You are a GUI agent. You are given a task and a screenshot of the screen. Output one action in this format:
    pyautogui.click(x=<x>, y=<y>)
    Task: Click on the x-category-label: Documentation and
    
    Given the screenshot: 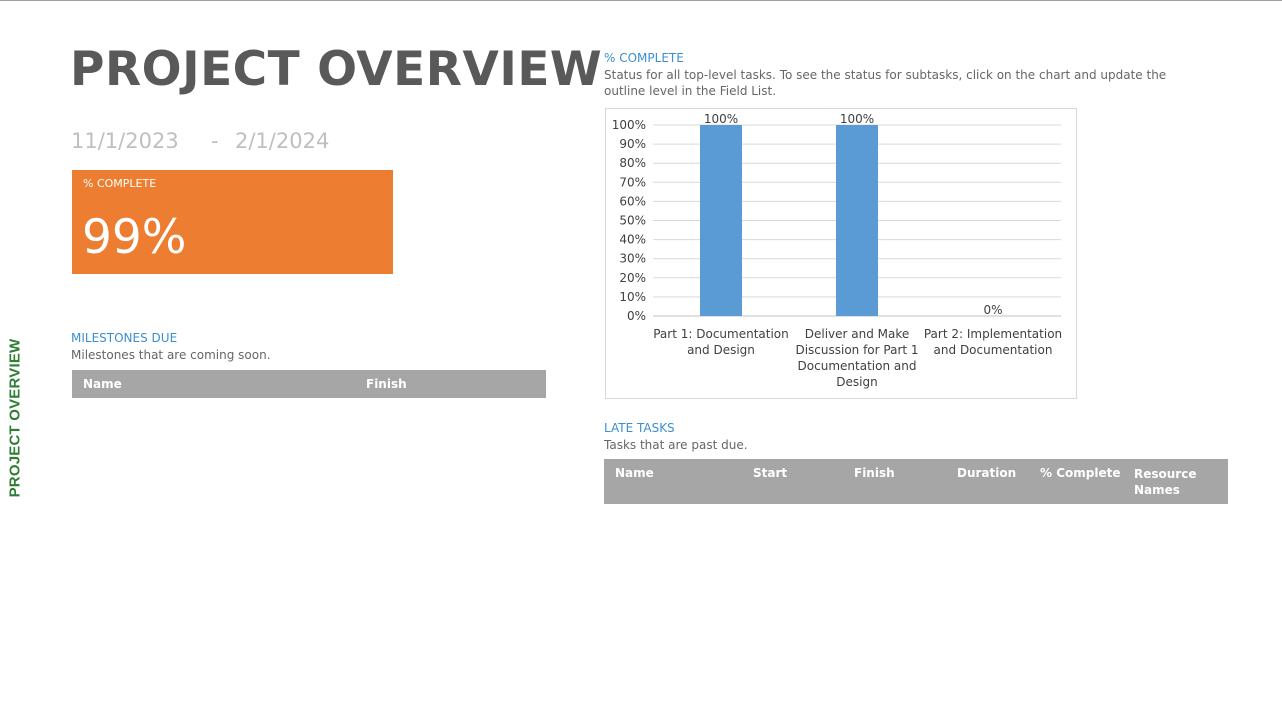 What is the action you would take?
    pyautogui.click(x=857, y=366)
    